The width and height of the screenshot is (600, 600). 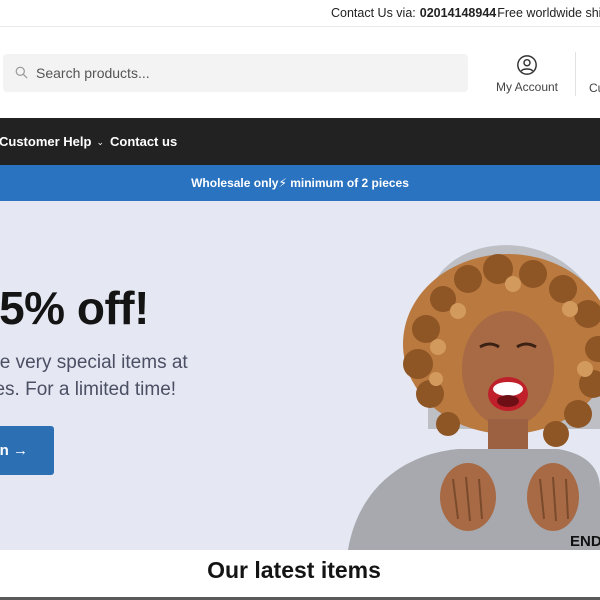 I want to click on latest-items-section: Our latest items, so click(x=300, y=575).